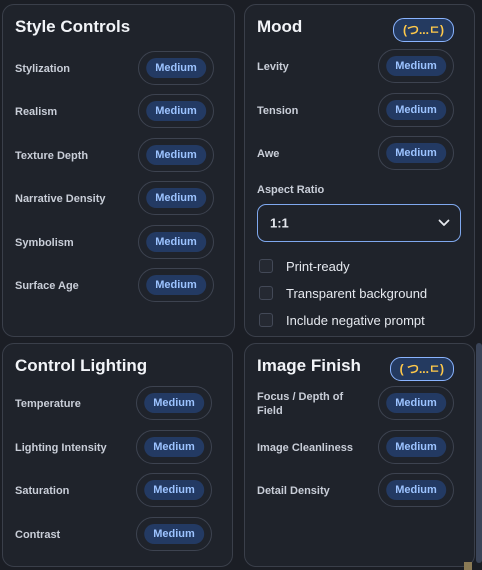 This screenshot has width=482, height=570. I want to click on negative-prompt-label: Include negative prompt, so click(355, 320).